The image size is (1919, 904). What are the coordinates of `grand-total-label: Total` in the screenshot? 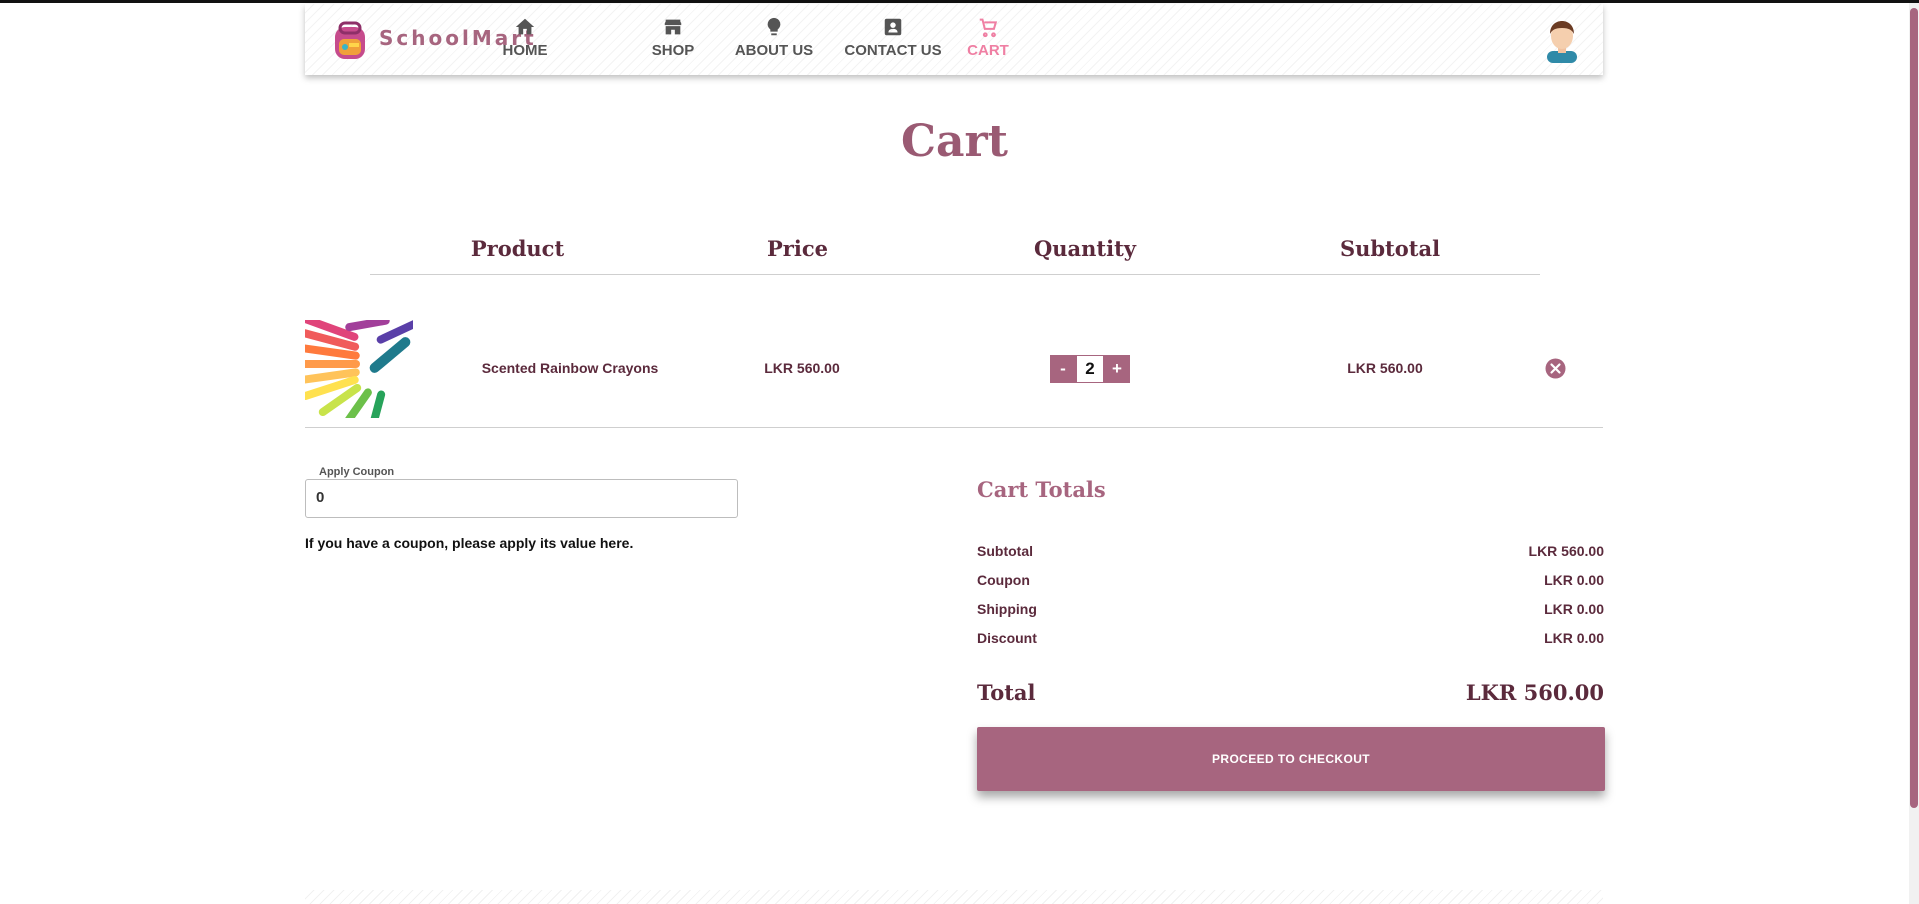 It's located at (1006, 692).